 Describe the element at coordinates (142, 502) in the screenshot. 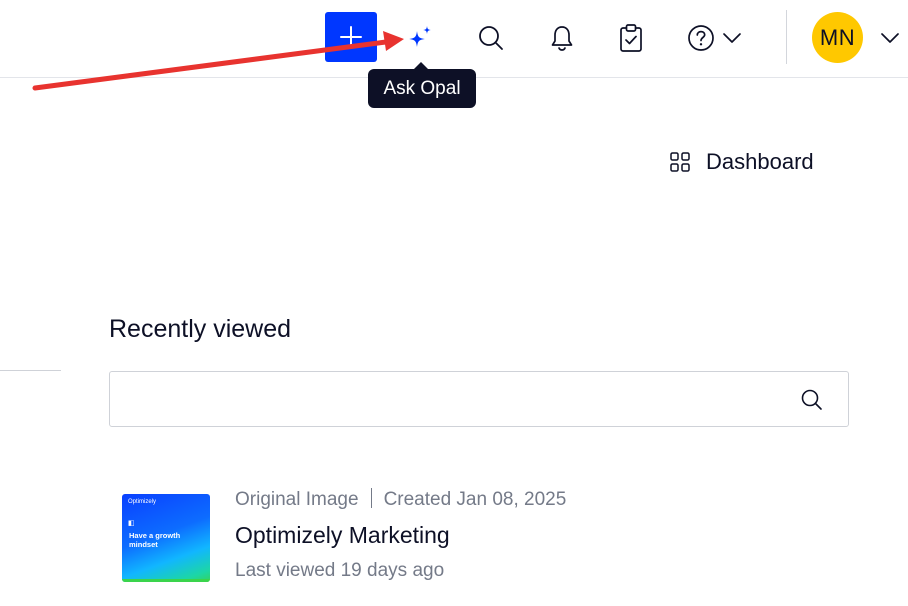

I see `thumbnail-brand: Optimizely` at that location.